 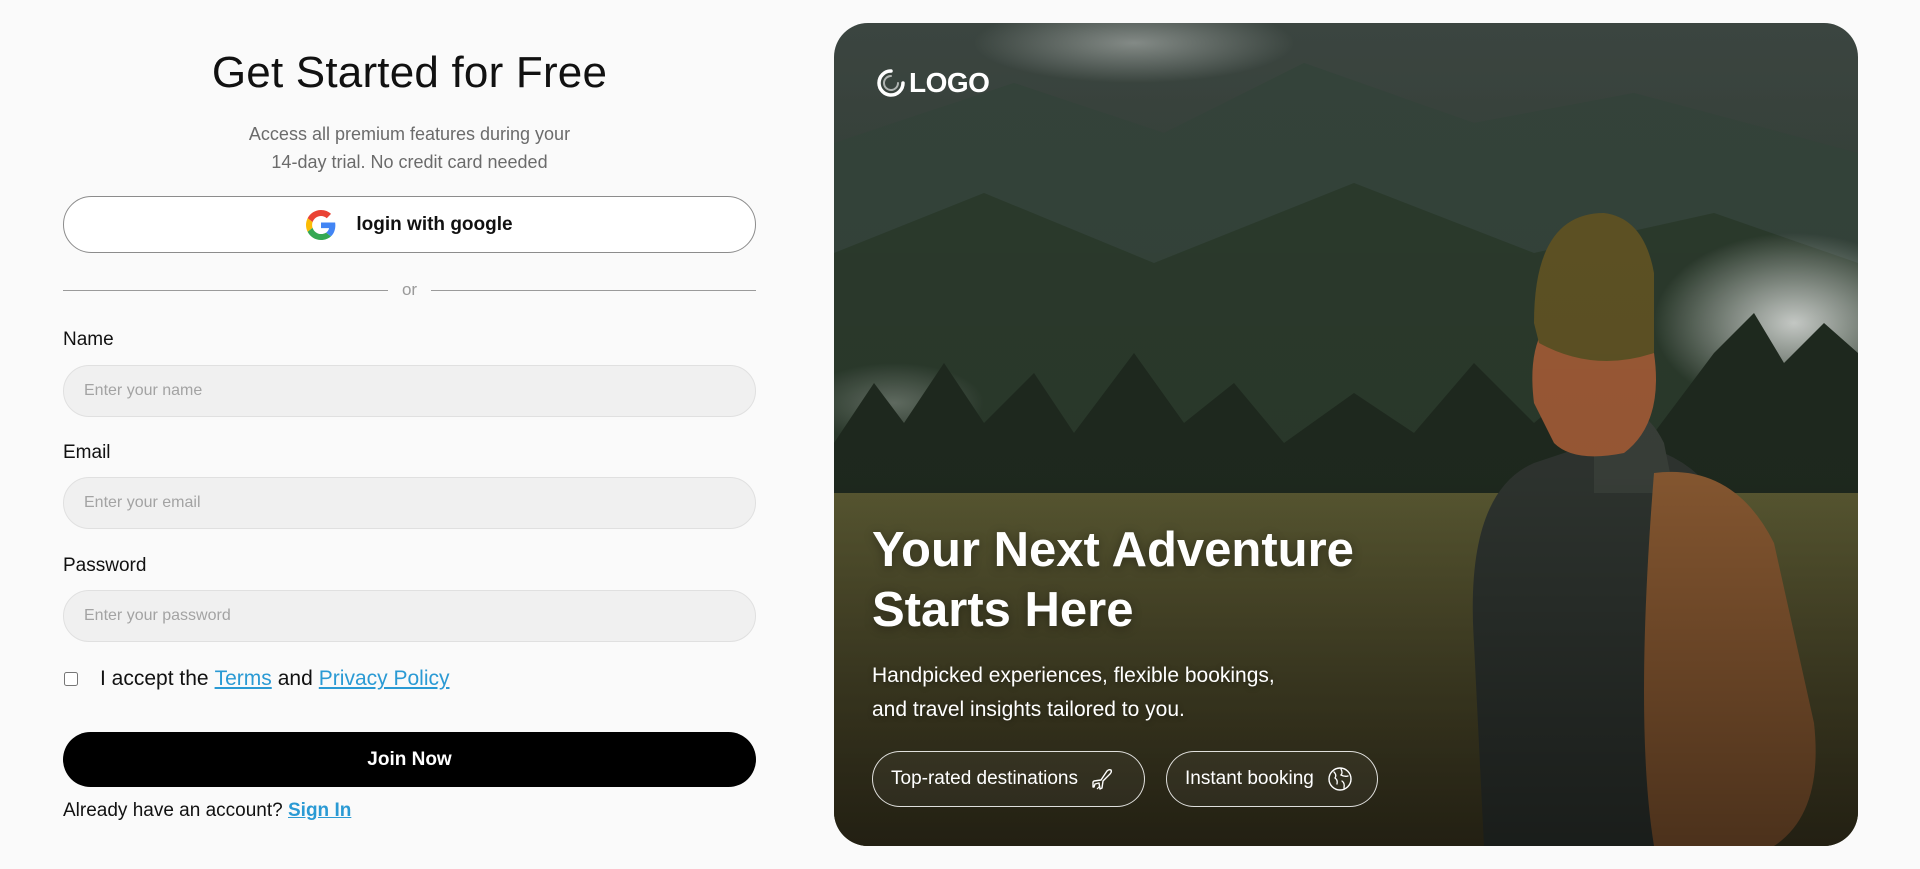 What do you see at coordinates (295, 678) in the screenshot?
I see `terms-conjunction: and` at bounding box center [295, 678].